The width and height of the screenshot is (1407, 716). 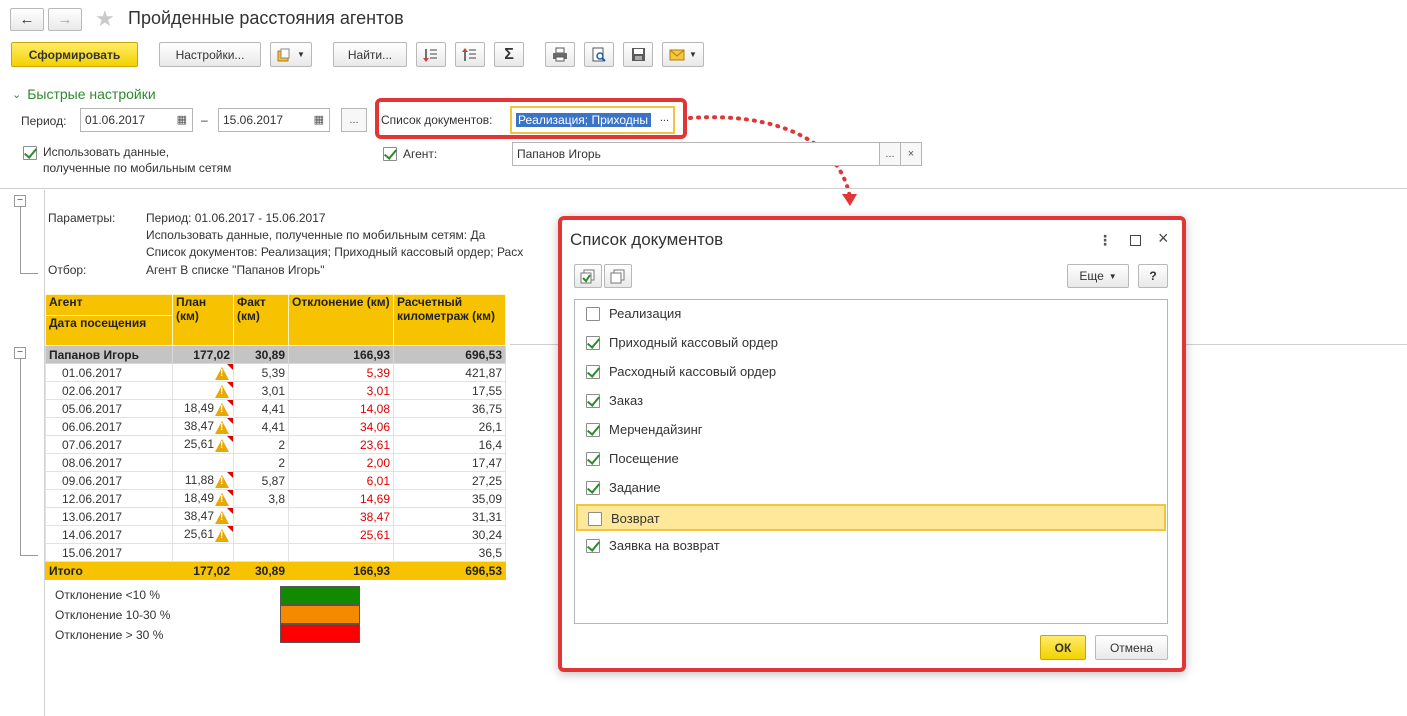 What do you see at coordinates (431, 54) in the screenshot?
I see `expand-groups-button` at bounding box center [431, 54].